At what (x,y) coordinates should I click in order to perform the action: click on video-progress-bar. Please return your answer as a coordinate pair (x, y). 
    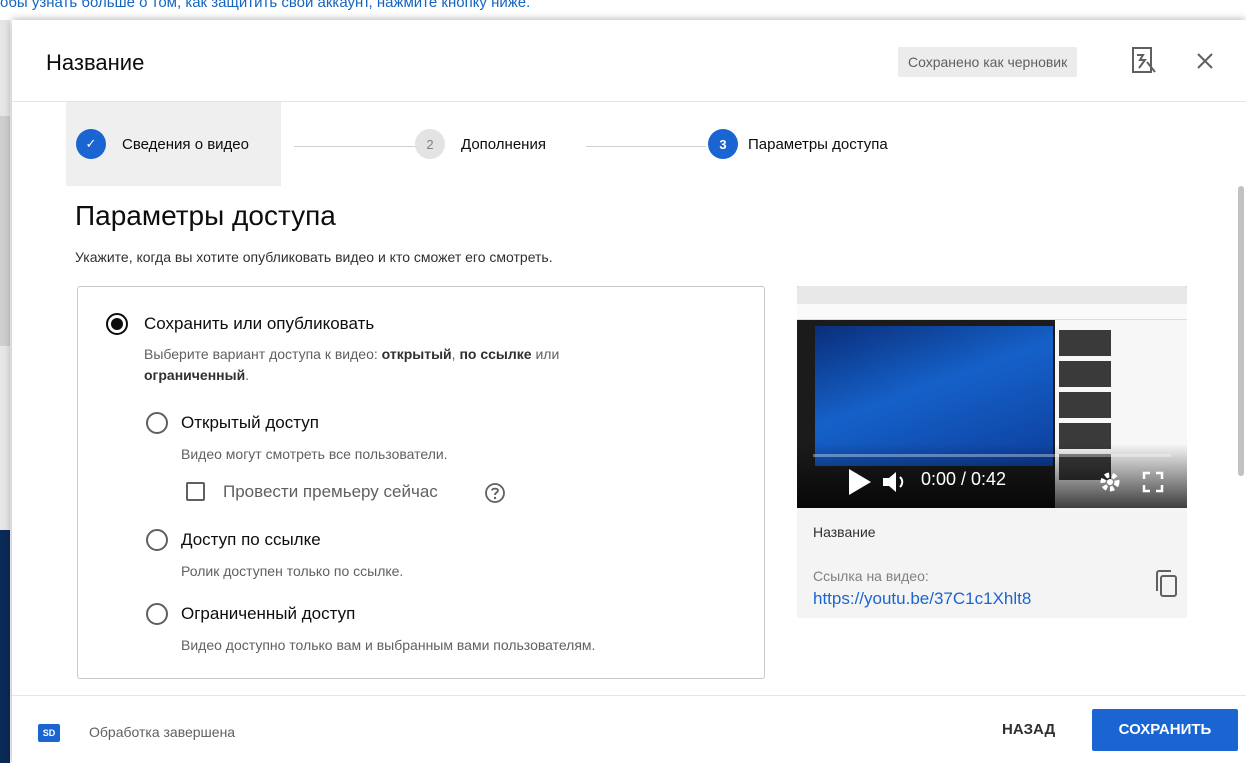
    Looking at the image, I should click on (992, 455).